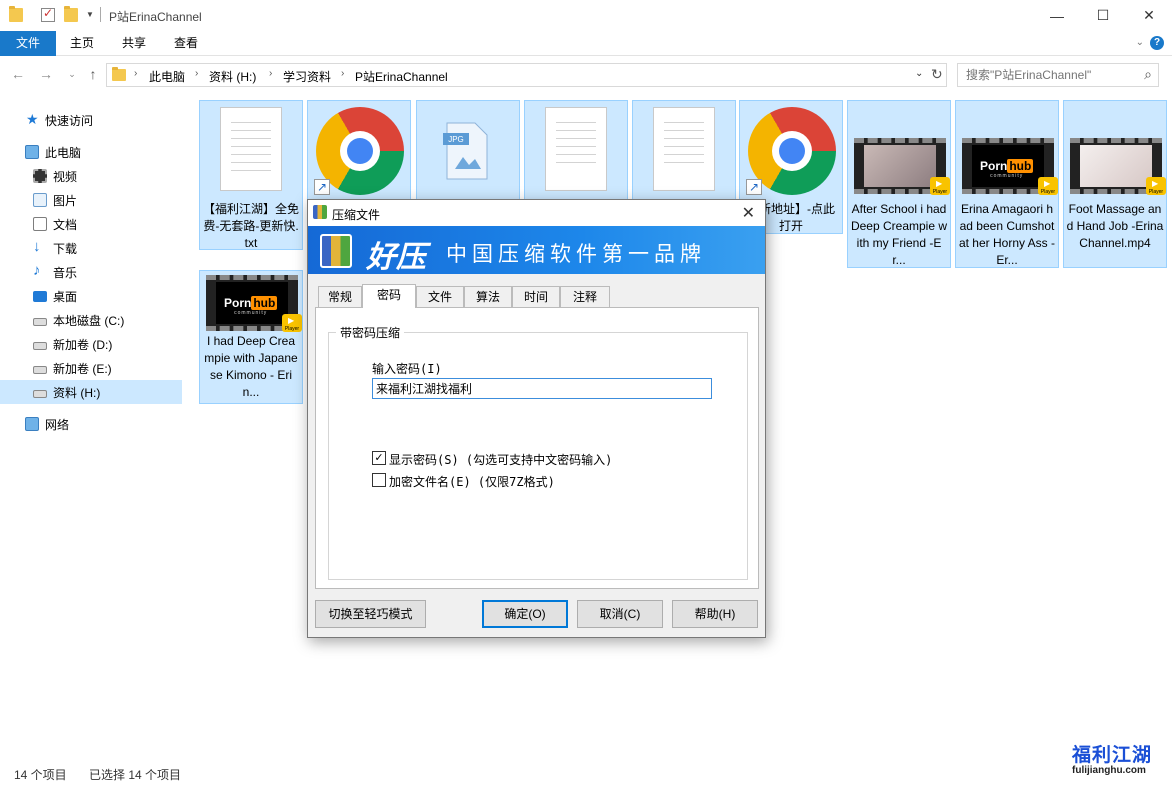 The image size is (1172, 786). Describe the element at coordinates (500, 459) in the screenshot. I see `show-password-label: 显示密码(S) (勾选可支持中文密码输入)` at that location.